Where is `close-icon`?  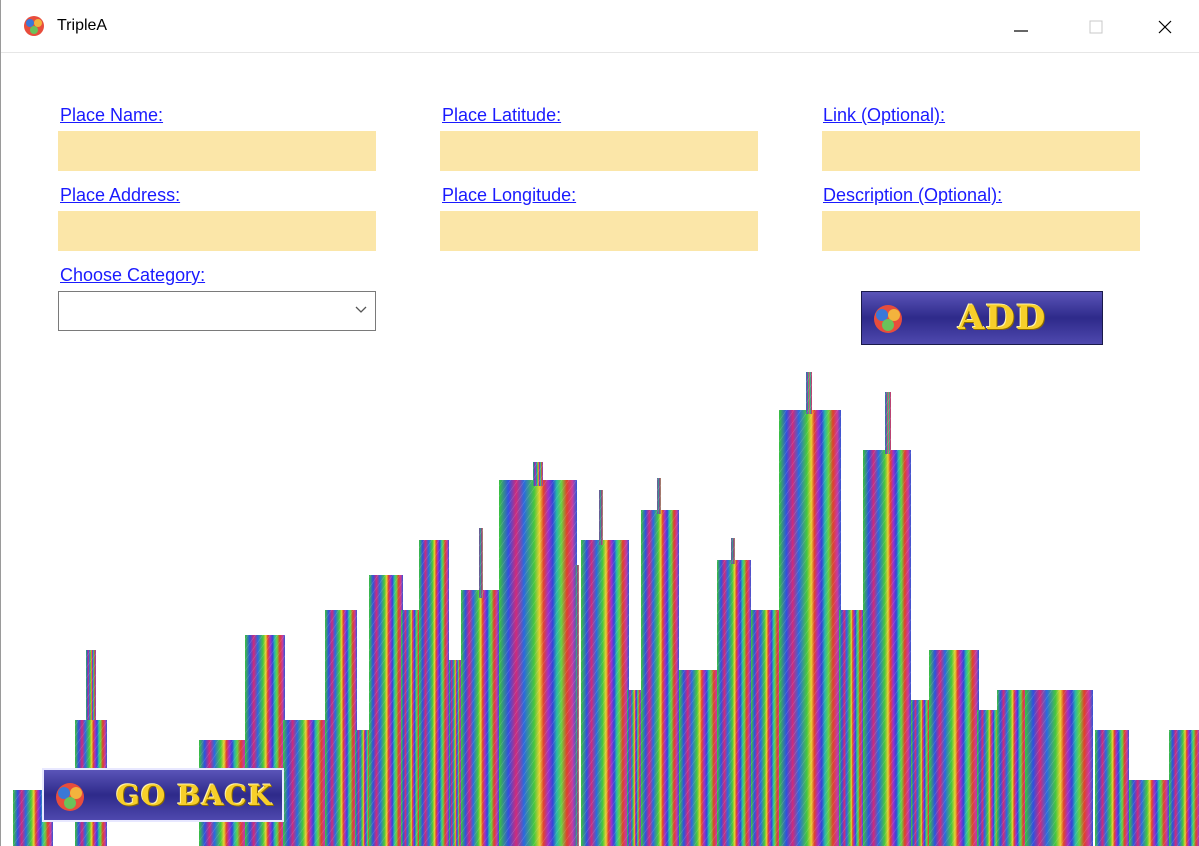
close-icon is located at coordinates (1165, 27).